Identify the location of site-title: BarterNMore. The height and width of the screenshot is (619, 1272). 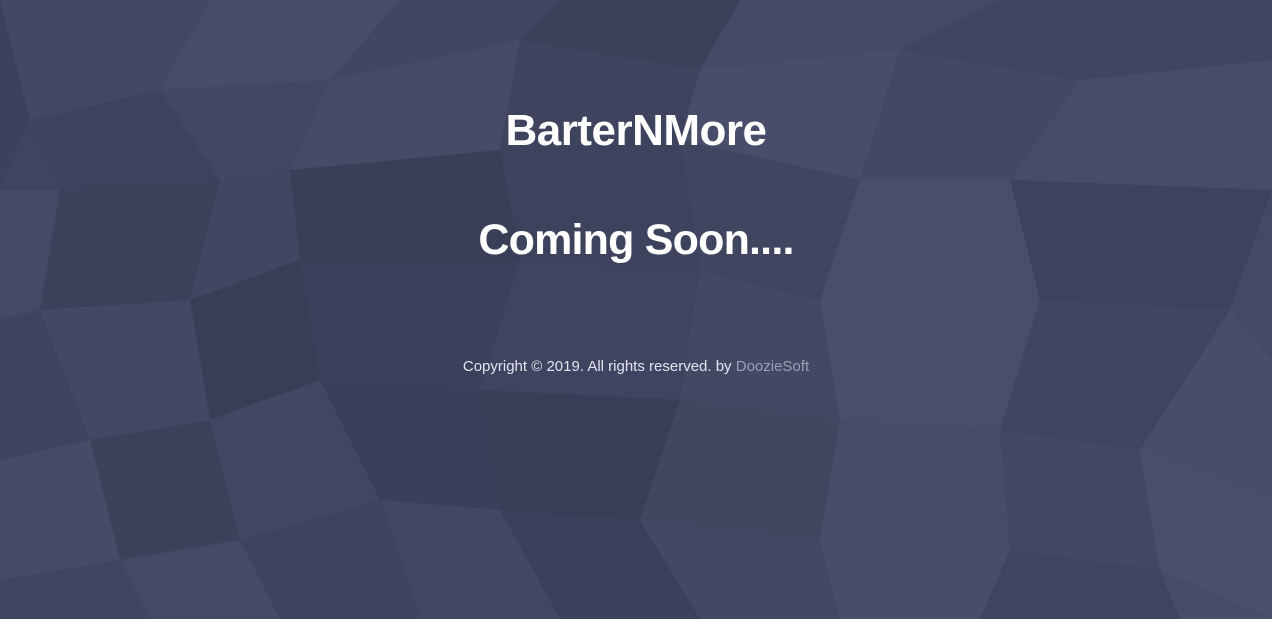
(636, 130).